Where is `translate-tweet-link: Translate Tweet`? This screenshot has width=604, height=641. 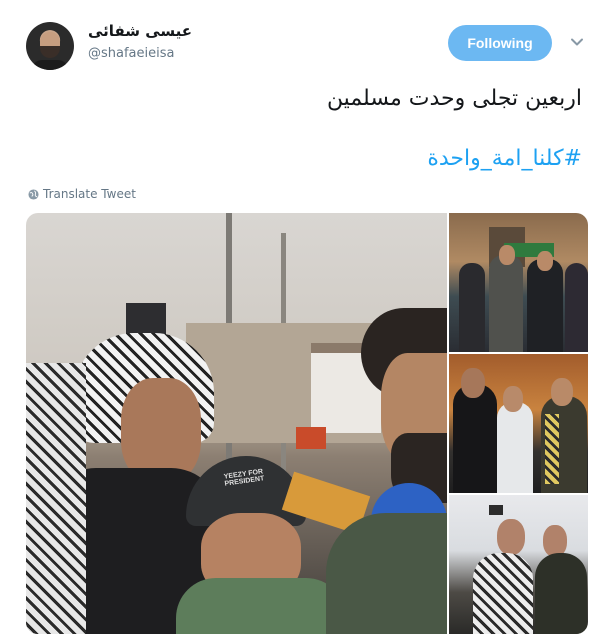 translate-tweet-link: Translate Tweet is located at coordinates (82, 194).